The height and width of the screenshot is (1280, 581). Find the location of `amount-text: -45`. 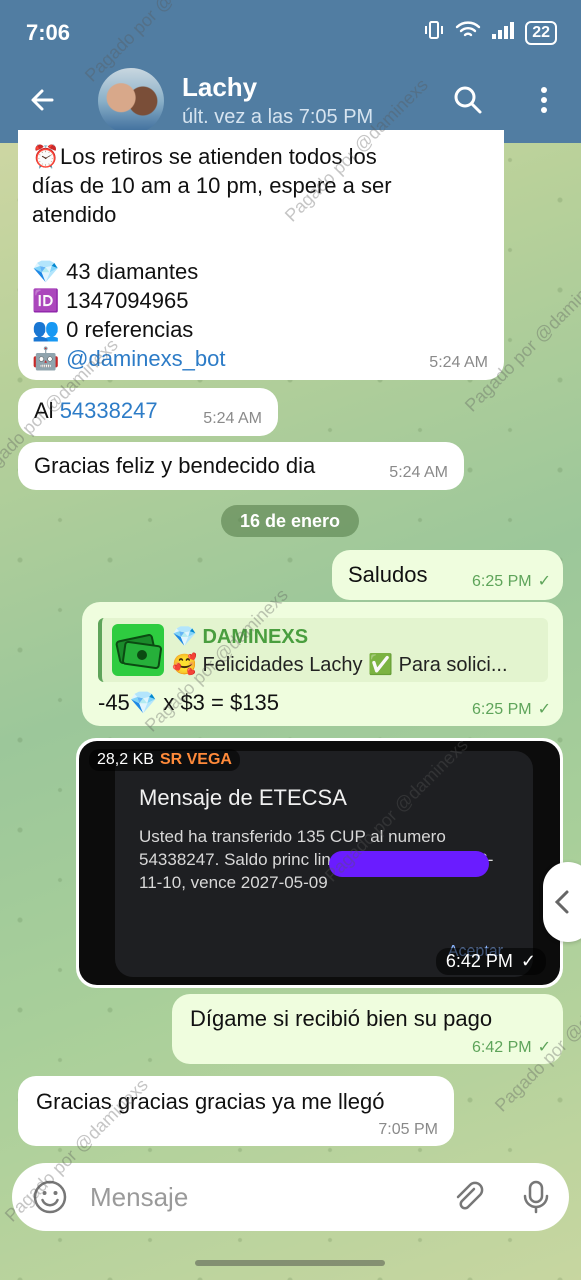

amount-text: -45 is located at coordinates (114, 702).